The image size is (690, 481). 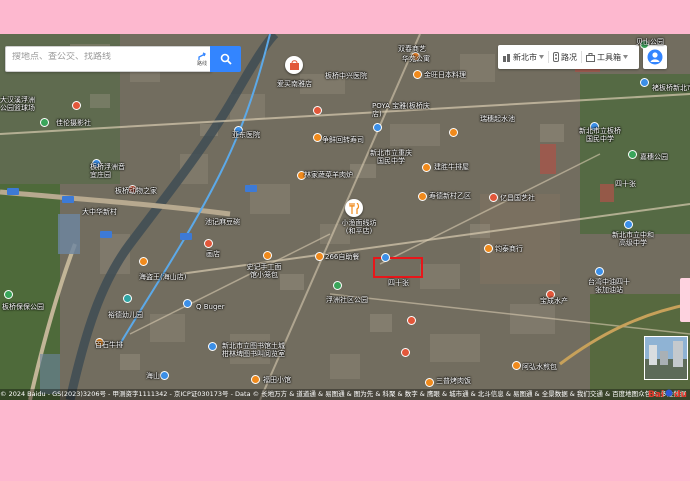 What do you see at coordinates (450, 196) in the screenshot?
I see `poi-label: 寿德新村乙区` at bounding box center [450, 196].